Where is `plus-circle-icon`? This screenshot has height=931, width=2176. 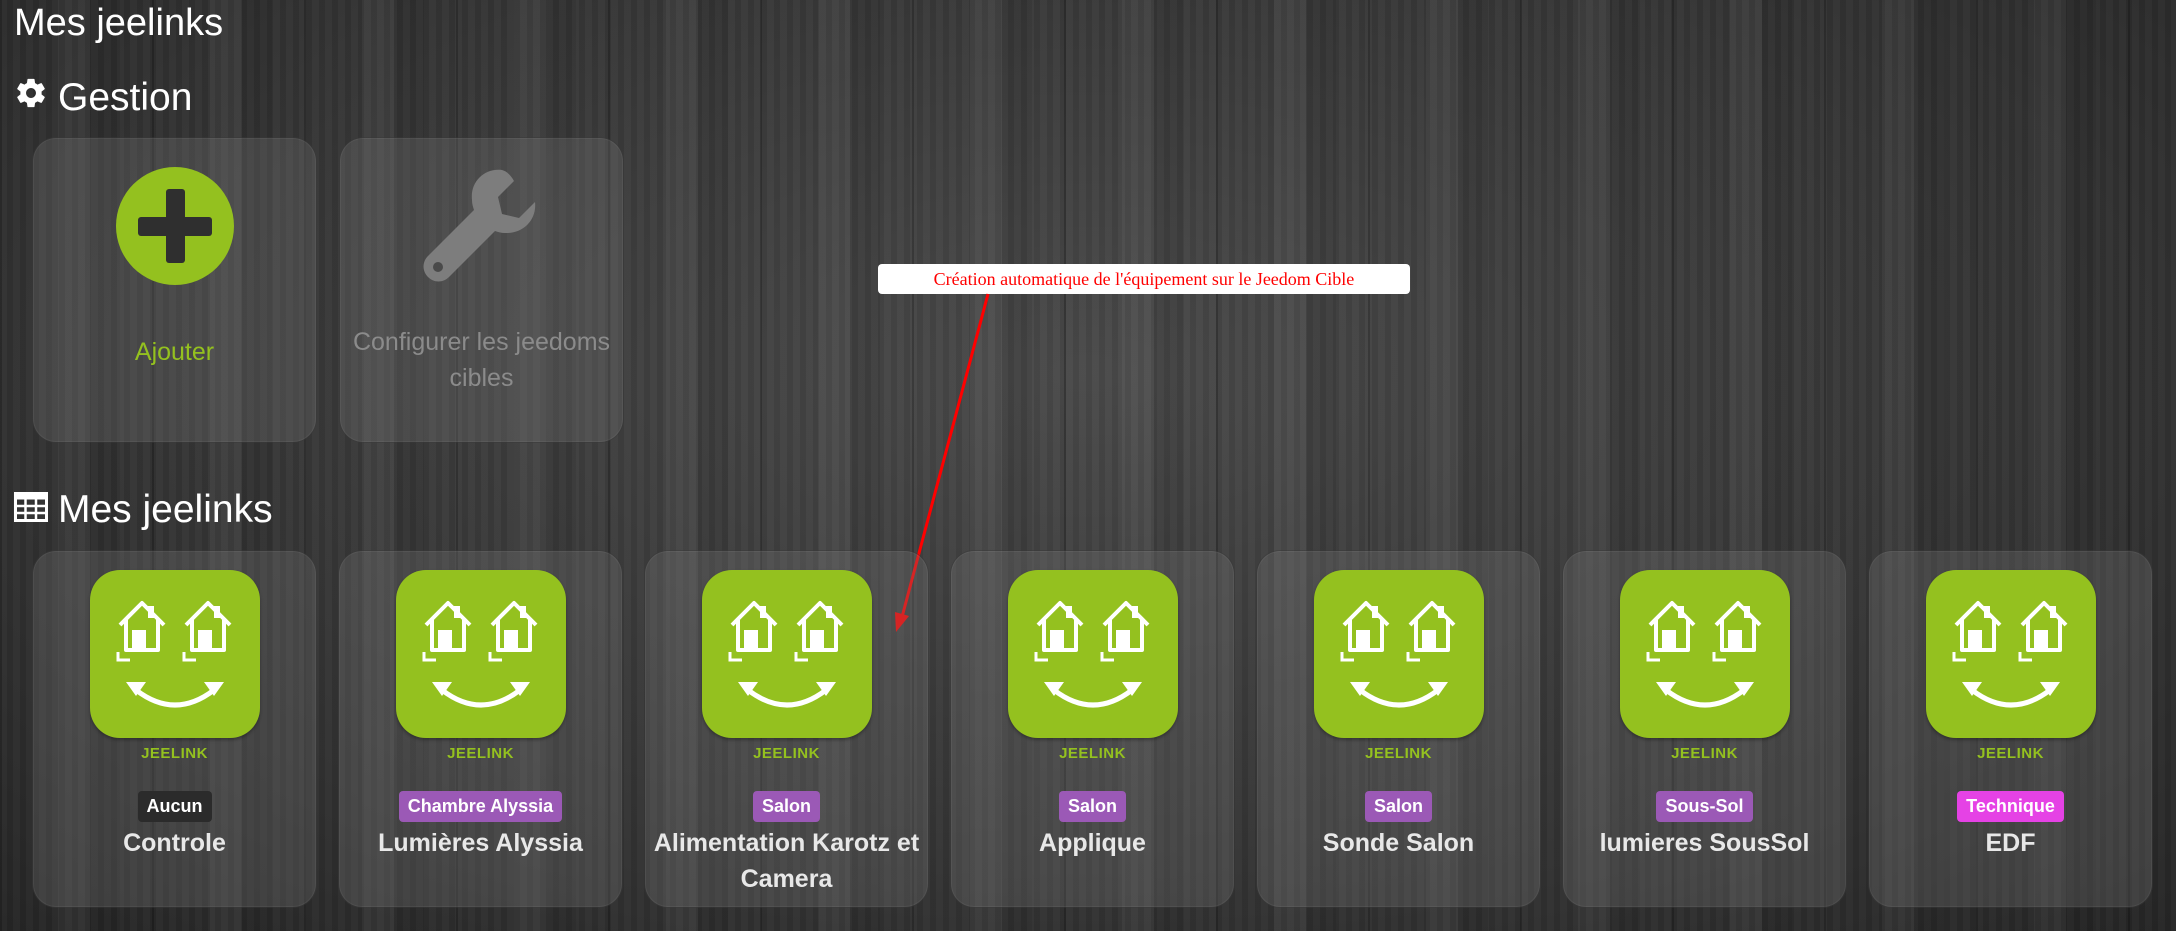
plus-circle-icon is located at coordinates (175, 226).